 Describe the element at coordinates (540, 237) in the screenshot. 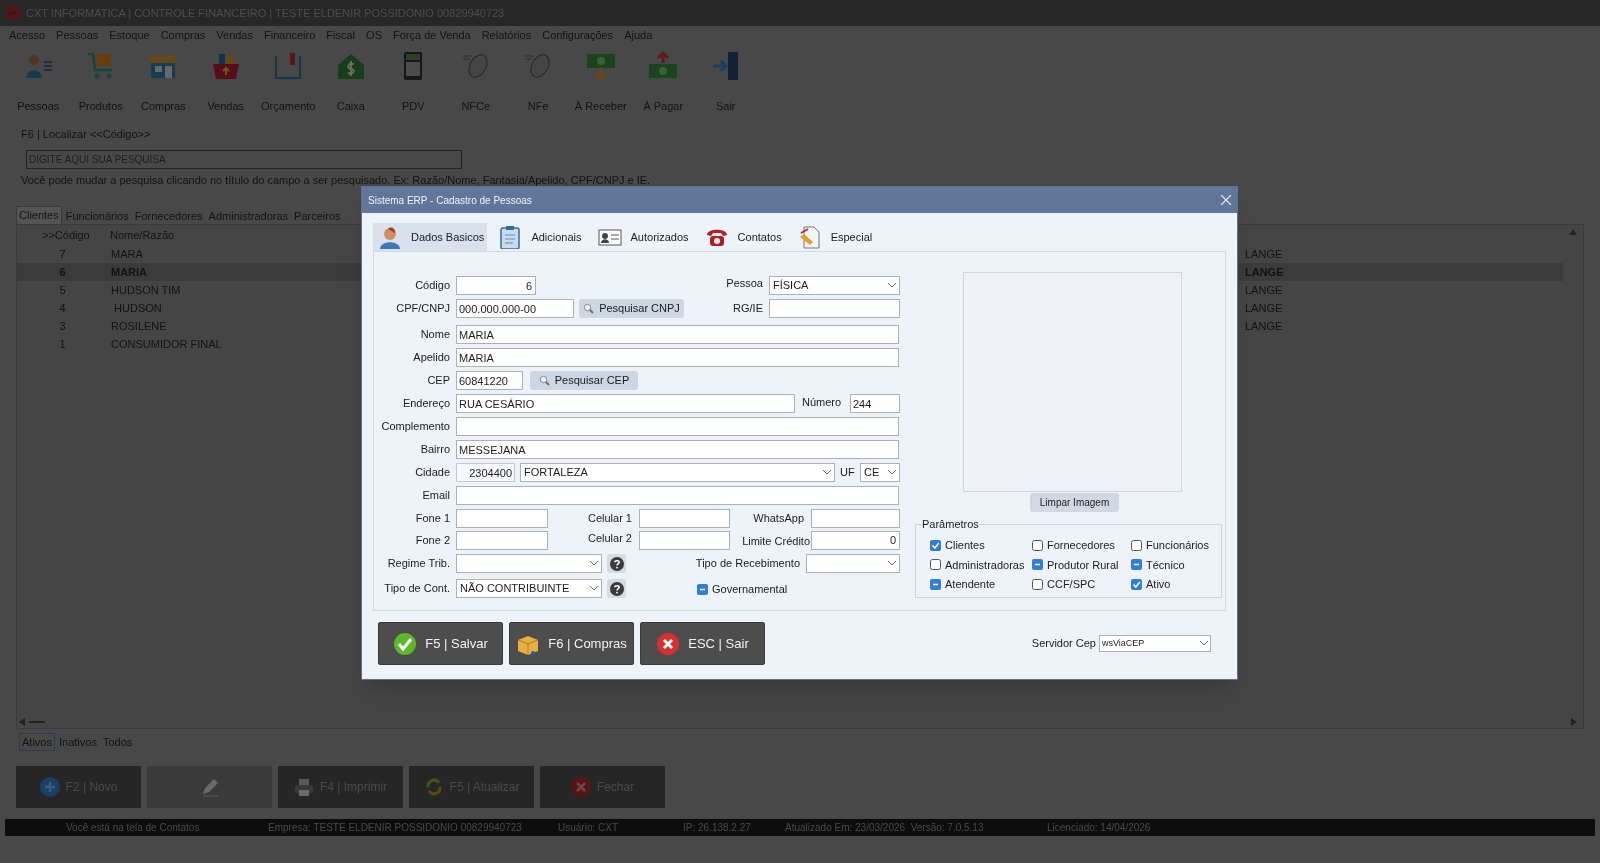

I see `tab: Adicionais` at that location.